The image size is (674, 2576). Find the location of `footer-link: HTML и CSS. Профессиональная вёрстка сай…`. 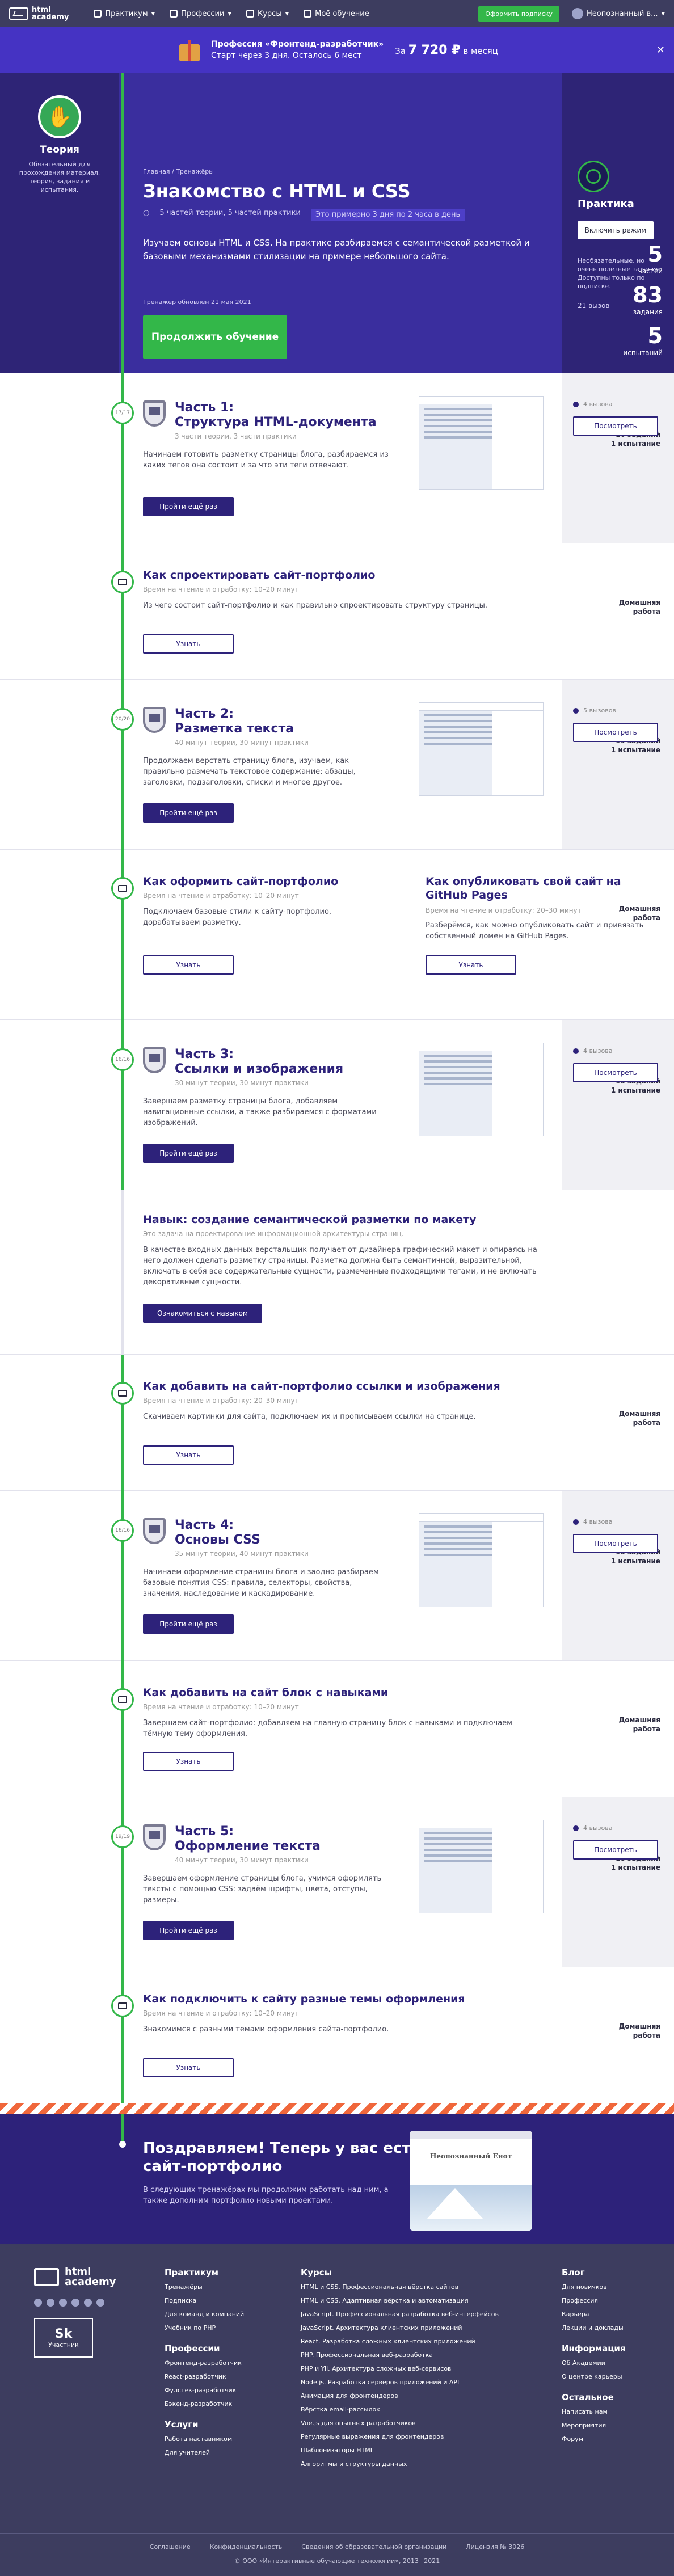

footer-link: HTML и CSS. Профессиональная вёрстка сай… is located at coordinates (420, 2287).